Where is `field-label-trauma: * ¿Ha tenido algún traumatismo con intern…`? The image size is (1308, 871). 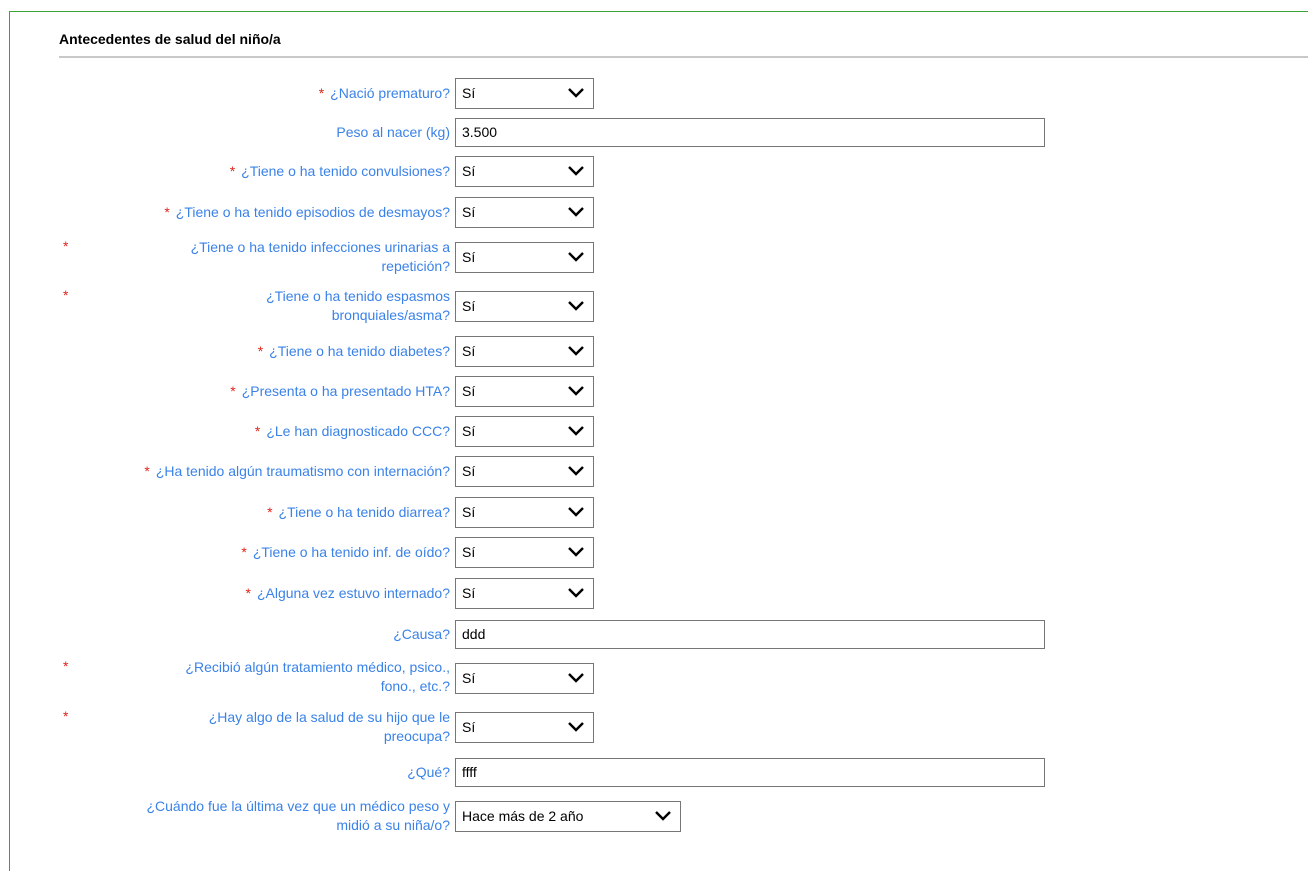
field-label-trauma: * ¿Ha tenido algún traumatismo con intern… is located at coordinates (297, 471).